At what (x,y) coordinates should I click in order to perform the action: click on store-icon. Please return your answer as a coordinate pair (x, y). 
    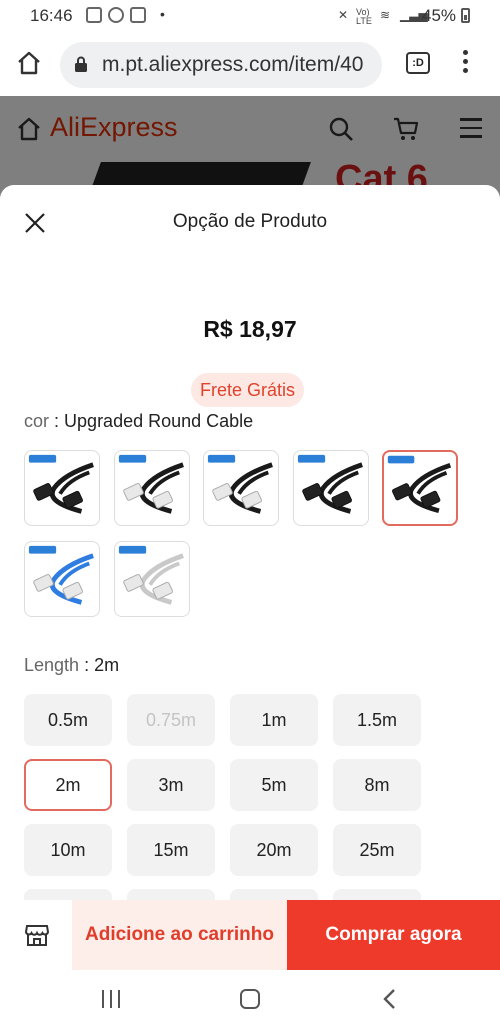
    Looking at the image, I should click on (37, 935).